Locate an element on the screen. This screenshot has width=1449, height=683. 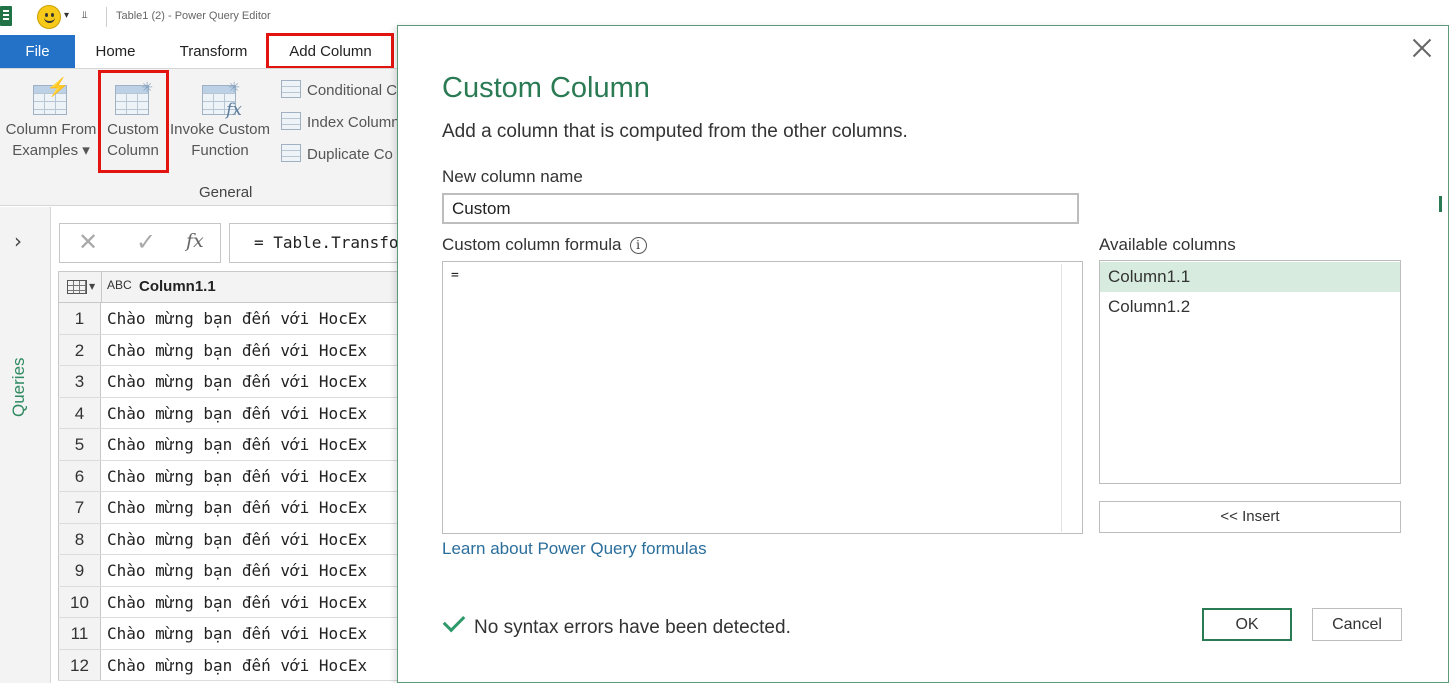
duplicate-column-icon is located at coordinates (291, 153).